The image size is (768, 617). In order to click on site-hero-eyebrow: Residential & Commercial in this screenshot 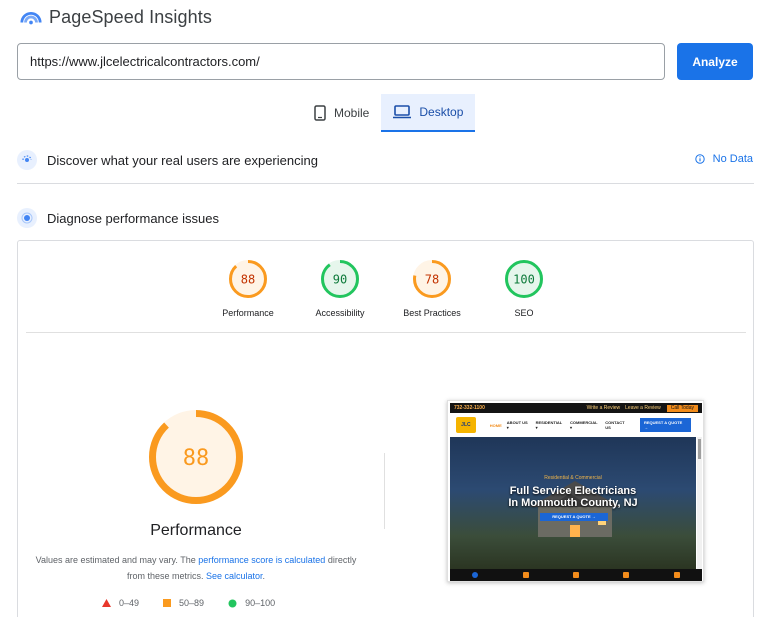, I will do `click(573, 478)`.